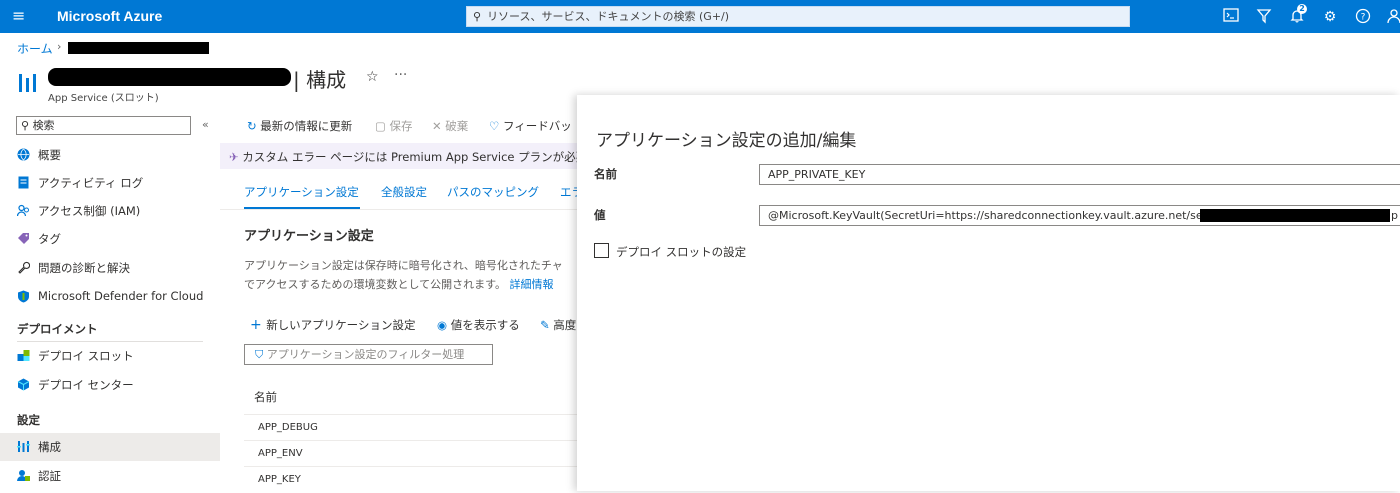 The height and width of the screenshot is (493, 1400). What do you see at coordinates (110, 239) in the screenshot?
I see `sidebar-item-tags: タグ` at bounding box center [110, 239].